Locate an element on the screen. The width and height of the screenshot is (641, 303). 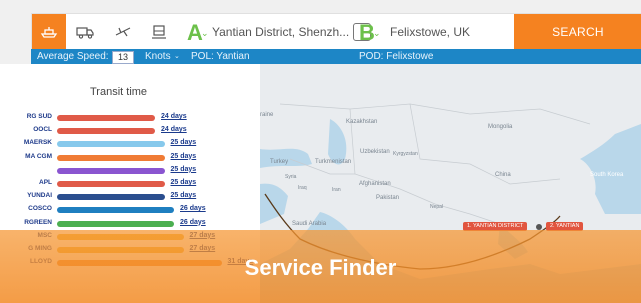
banner-title: Service Finder is located at coordinates (320, 267).